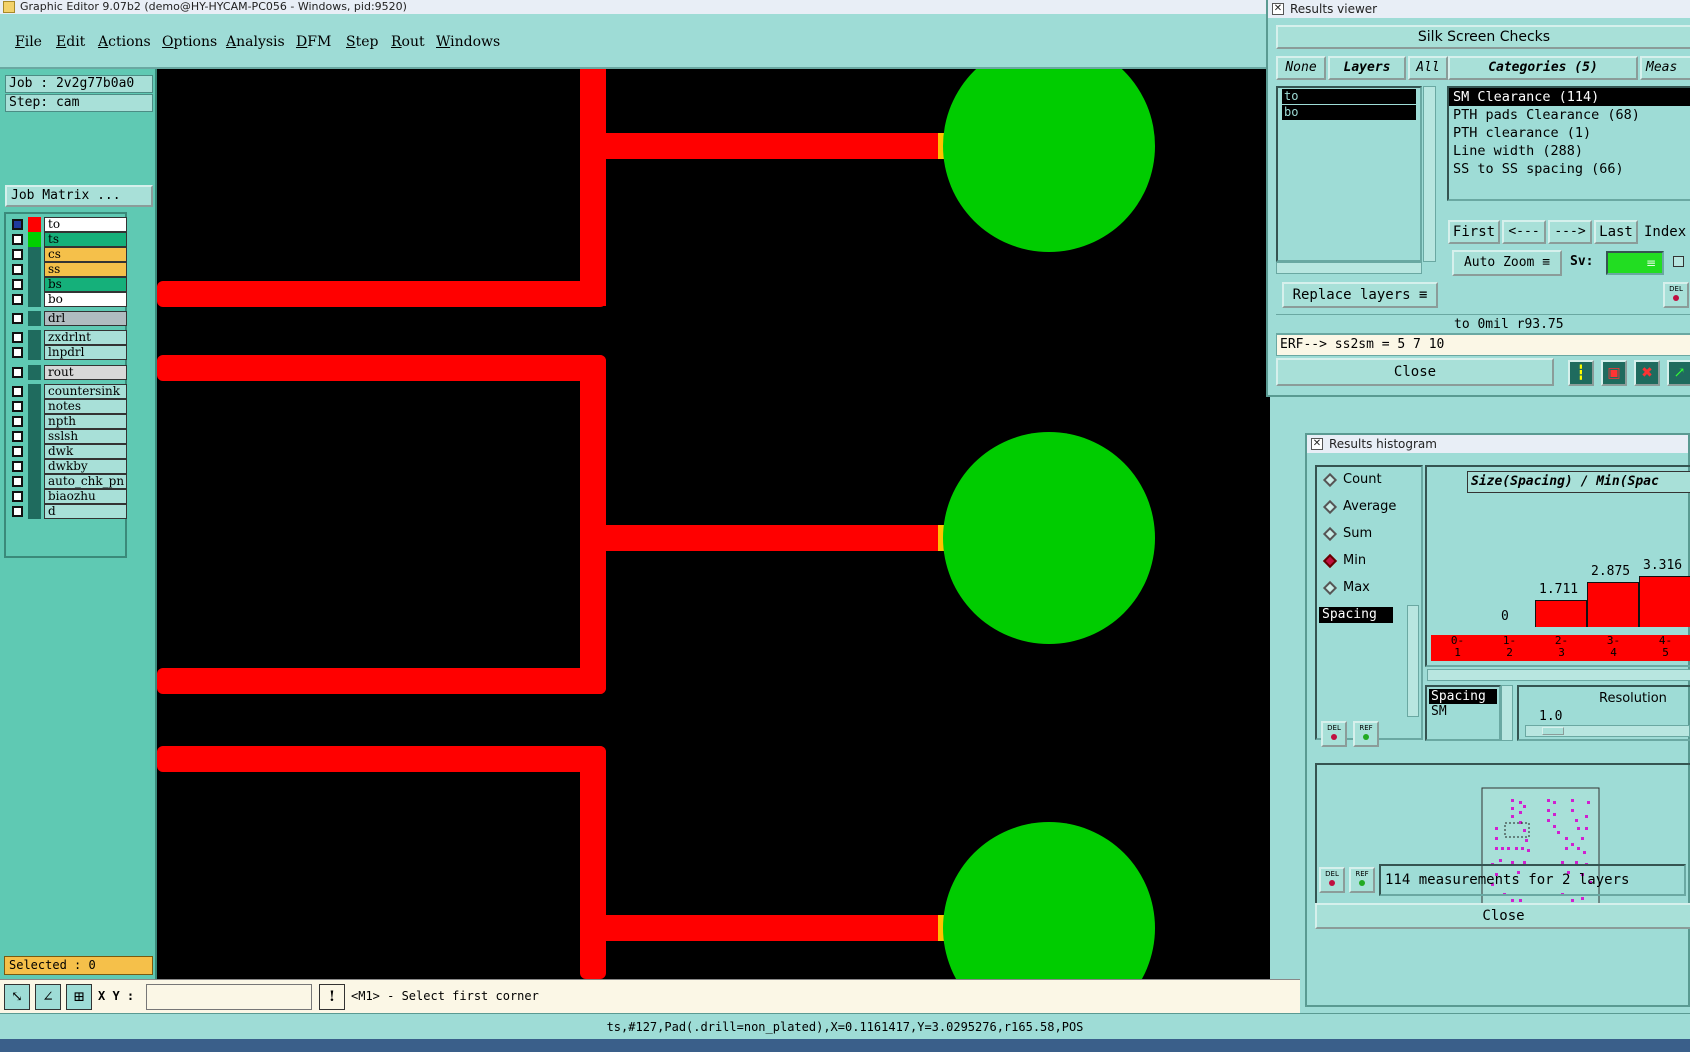 The height and width of the screenshot is (1052, 1690). Describe the element at coordinates (1367, 68) in the screenshot. I see `layers-button: Layers` at that location.